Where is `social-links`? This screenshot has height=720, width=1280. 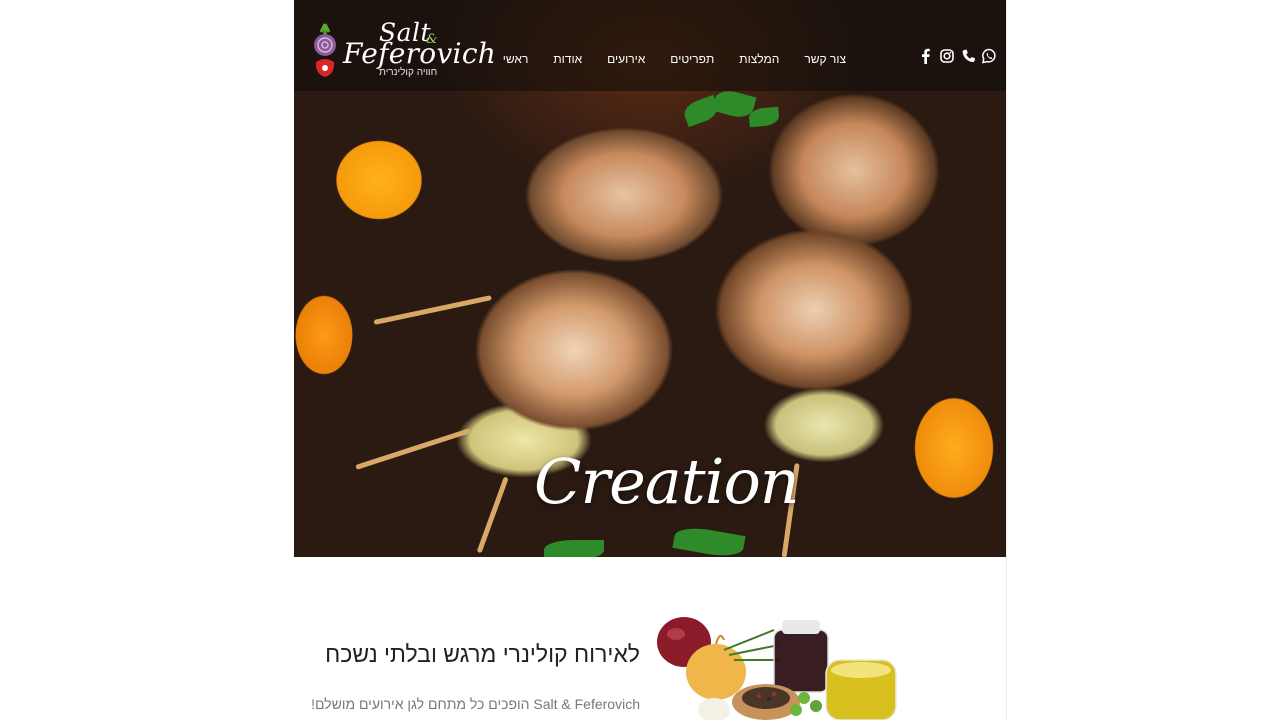
social-links is located at coordinates (957, 56).